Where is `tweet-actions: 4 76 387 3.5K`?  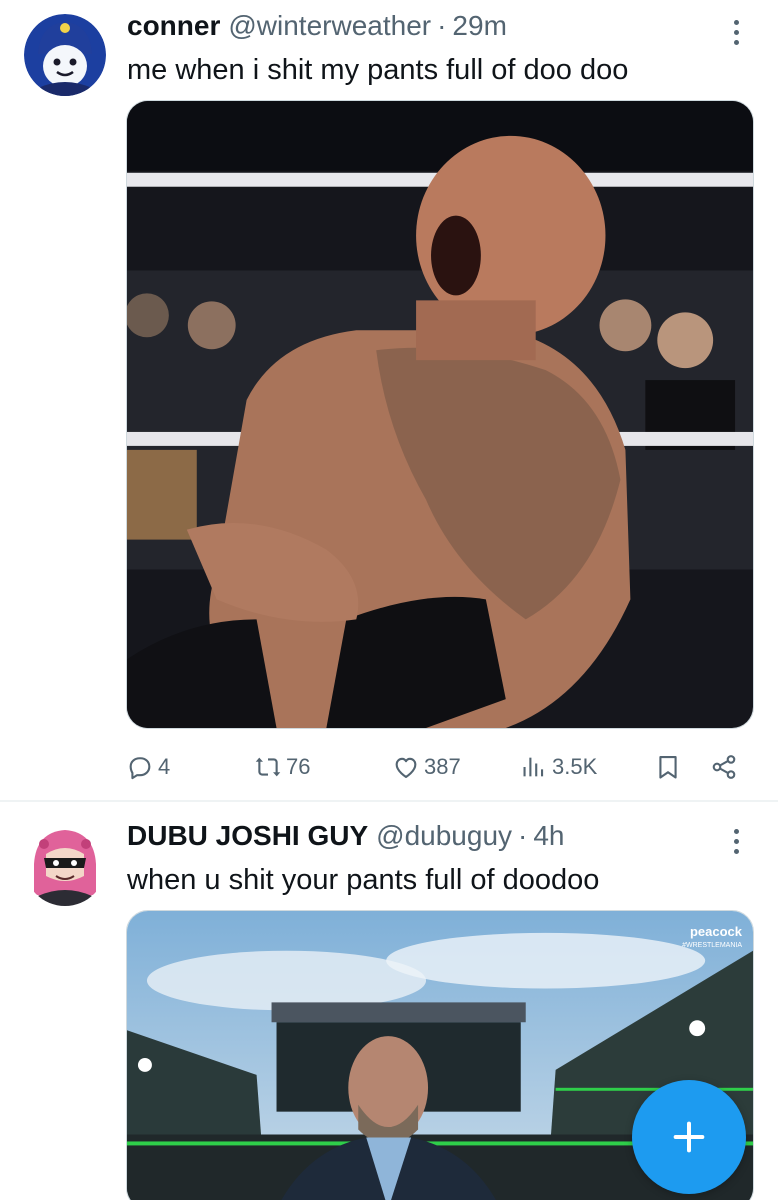 tweet-actions: 4 76 387 3.5K is located at coordinates (440, 767).